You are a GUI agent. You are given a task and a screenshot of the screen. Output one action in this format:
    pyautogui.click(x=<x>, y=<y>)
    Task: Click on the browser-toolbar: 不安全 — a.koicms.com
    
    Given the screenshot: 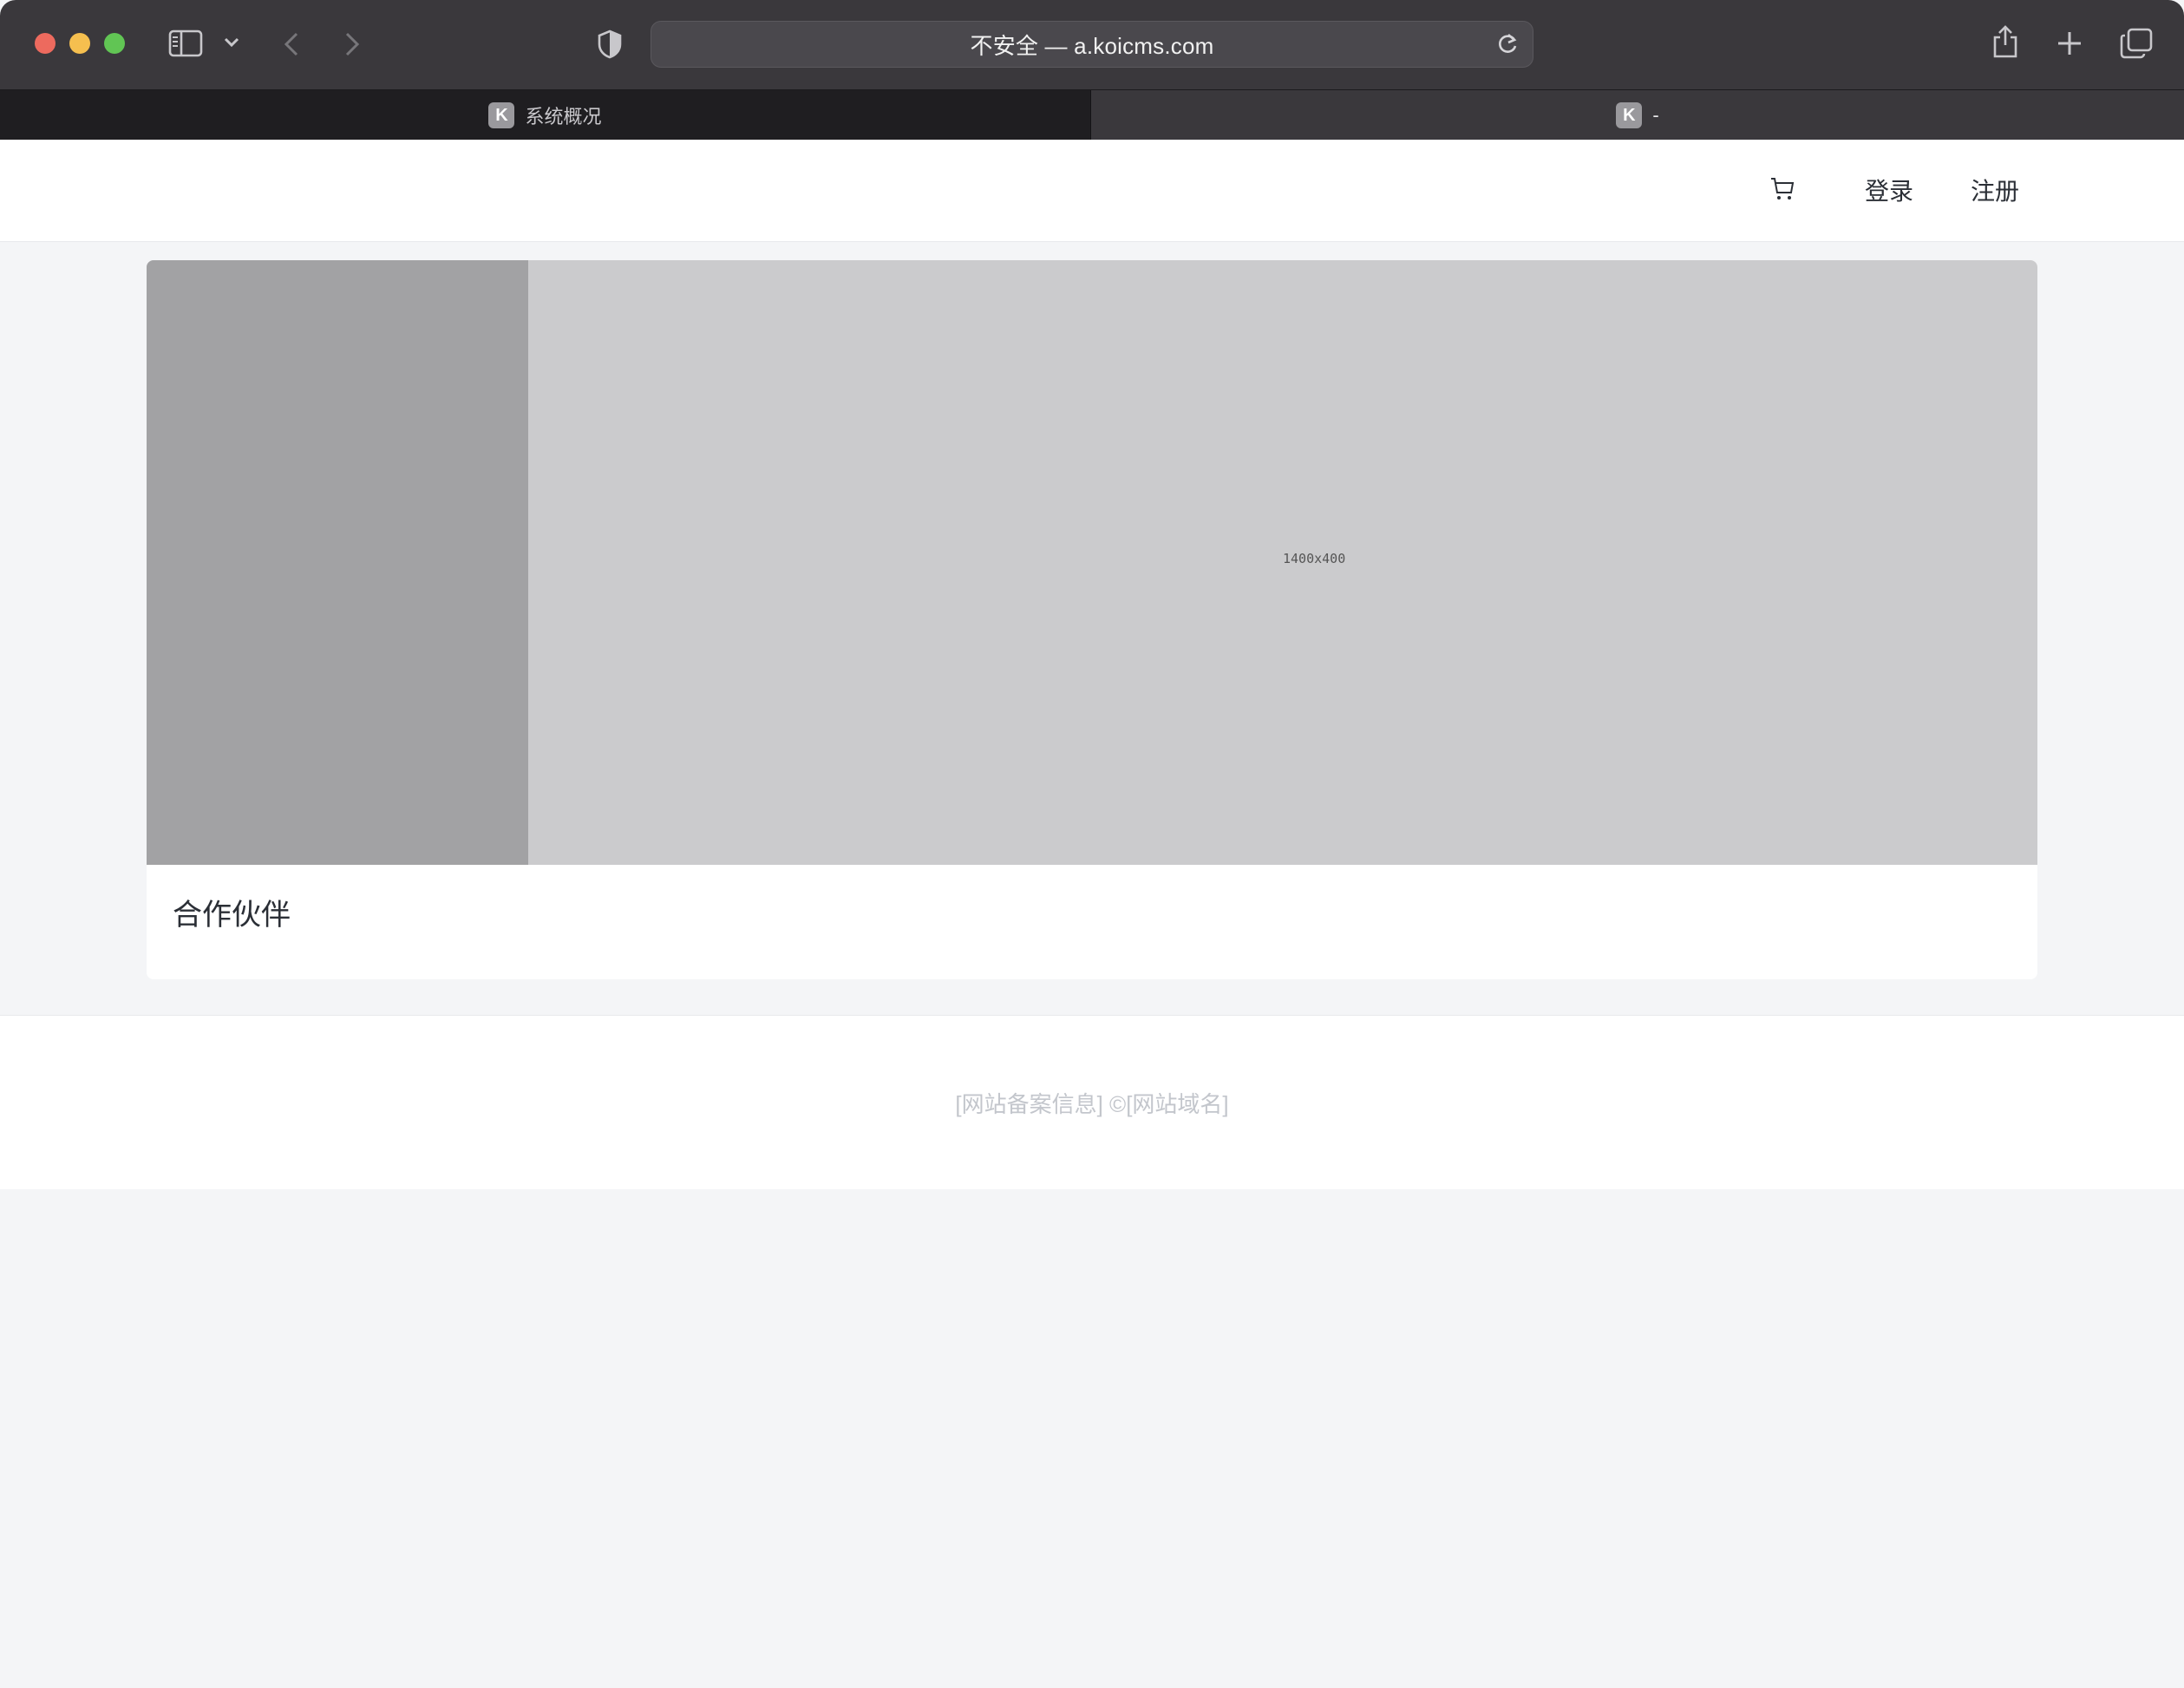 What is the action you would take?
    pyautogui.click(x=1092, y=44)
    